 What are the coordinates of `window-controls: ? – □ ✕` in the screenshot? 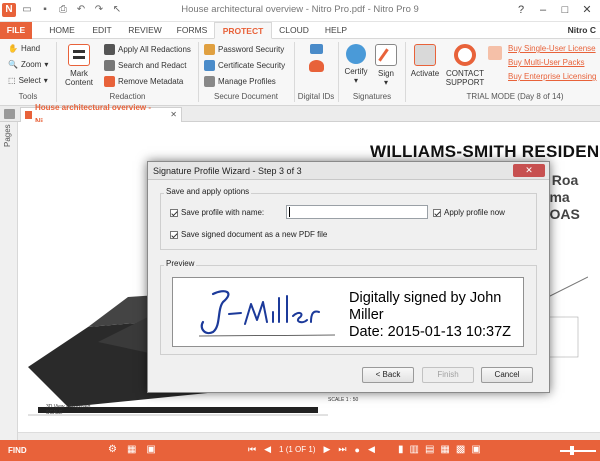 It's located at (554, 10).